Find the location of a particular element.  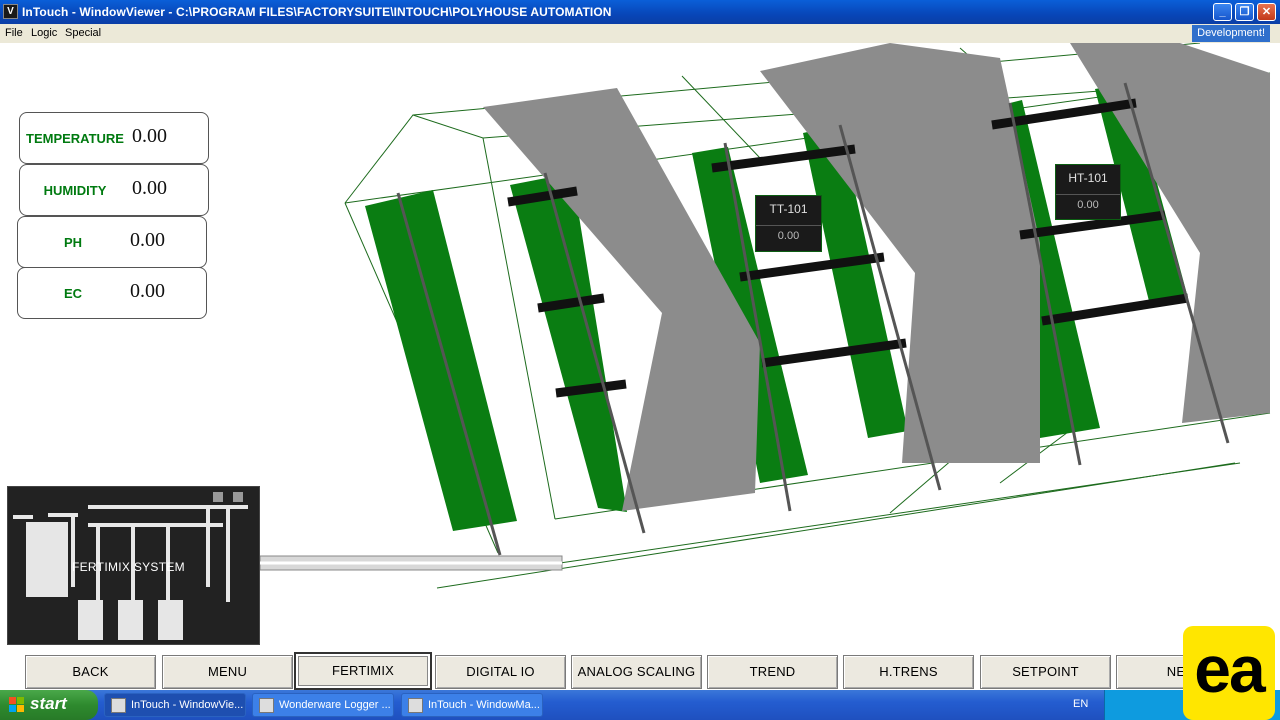

watermark-logo: ea is located at coordinates (1229, 673).